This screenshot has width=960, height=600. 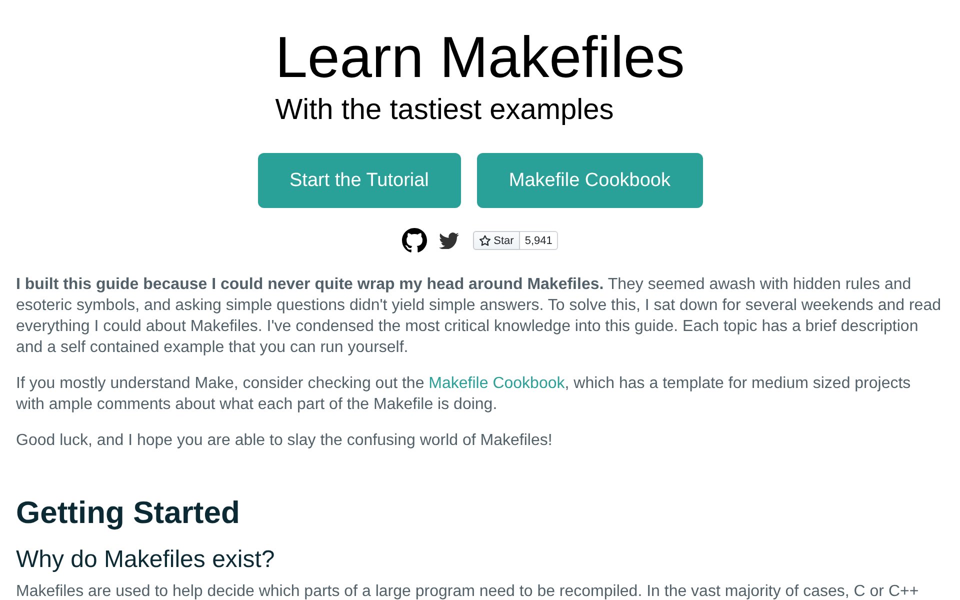 What do you see at coordinates (496, 240) in the screenshot?
I see `star-button: Star` at bounding box center [496, 240].